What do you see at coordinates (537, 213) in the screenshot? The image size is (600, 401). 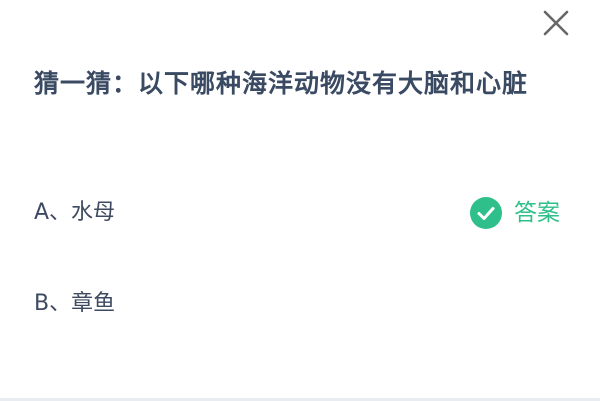 I see `answer-label: 答案` at bounding box center [537, 213].